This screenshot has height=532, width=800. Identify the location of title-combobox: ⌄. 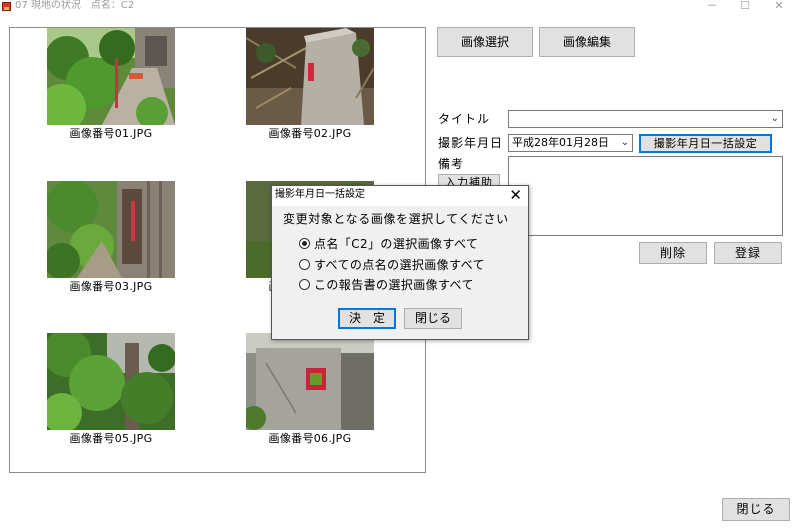
(645, 119).